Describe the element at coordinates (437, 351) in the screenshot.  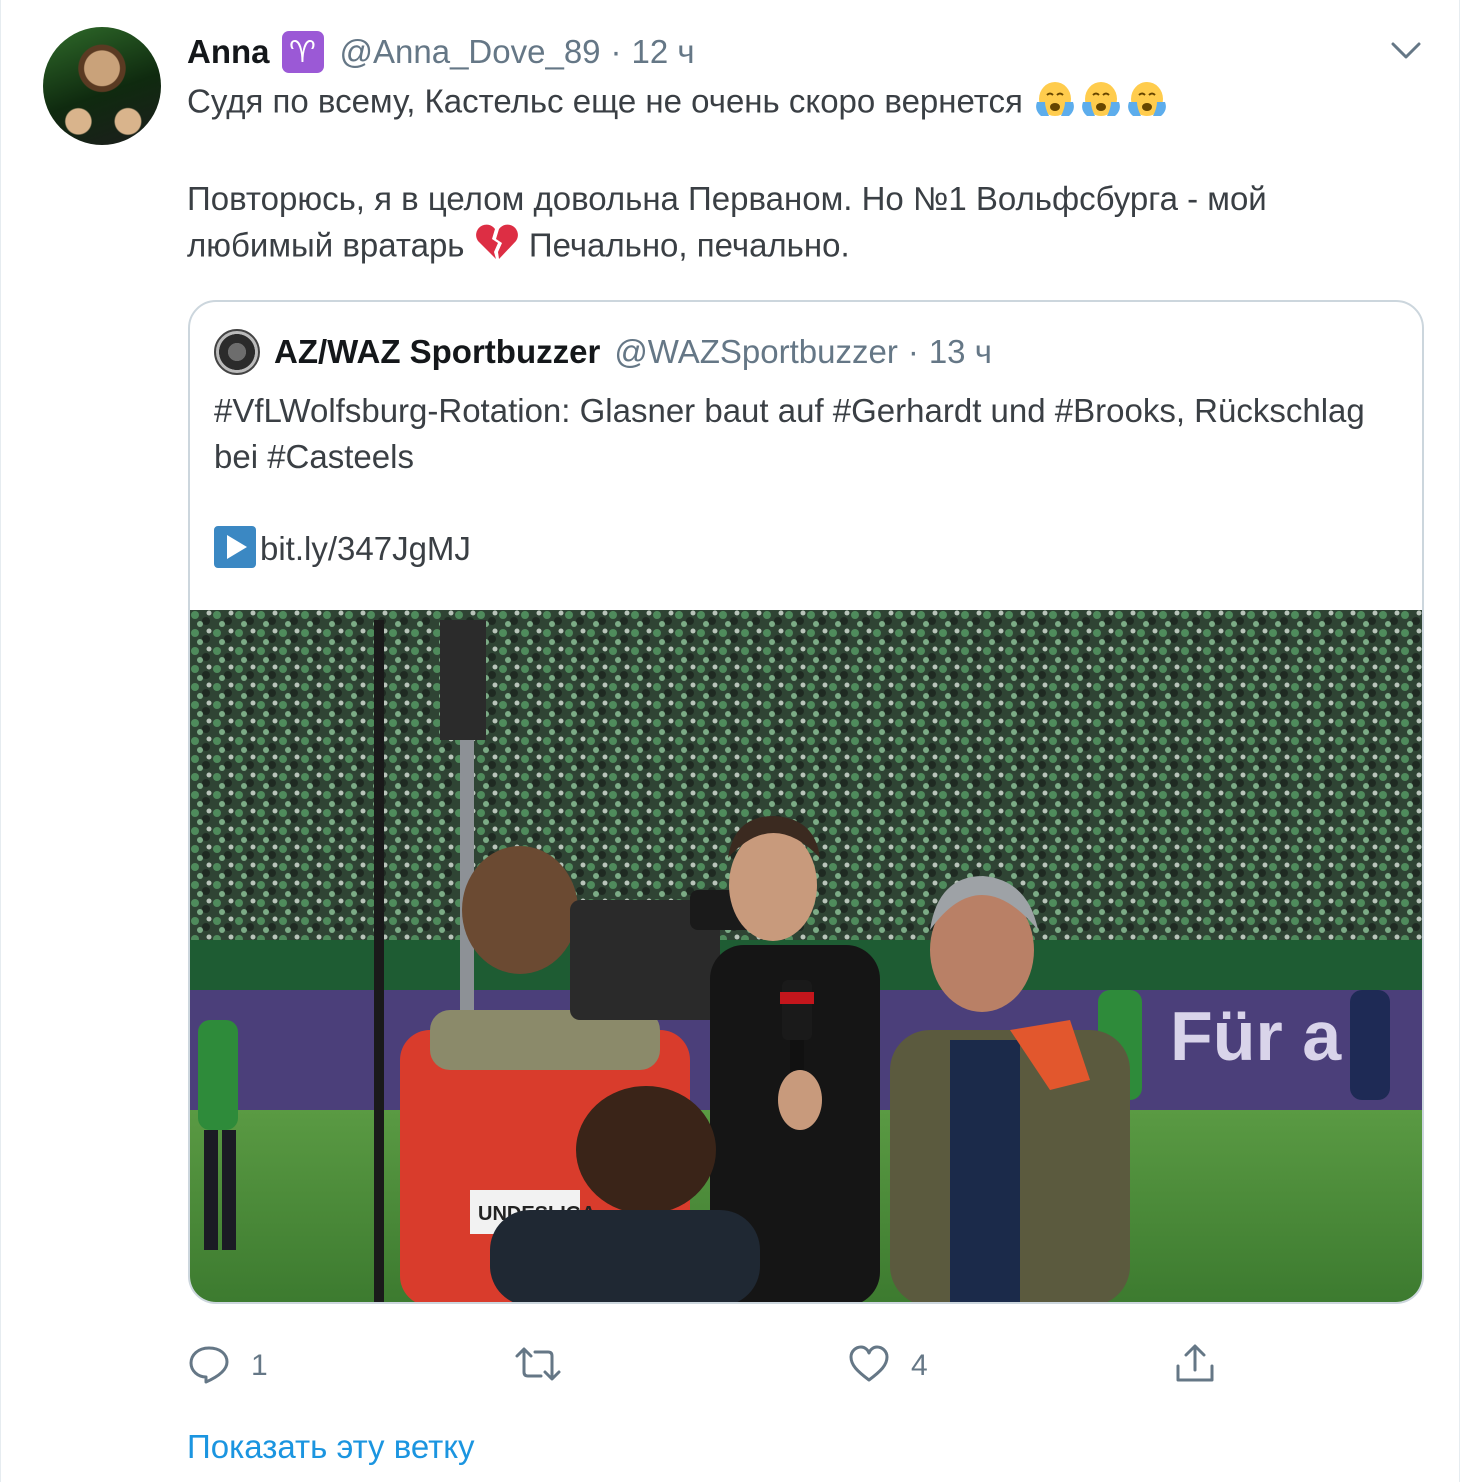
I see `quoted-author-display-name: AZ/WAZ Sportbuzzer` at that location.